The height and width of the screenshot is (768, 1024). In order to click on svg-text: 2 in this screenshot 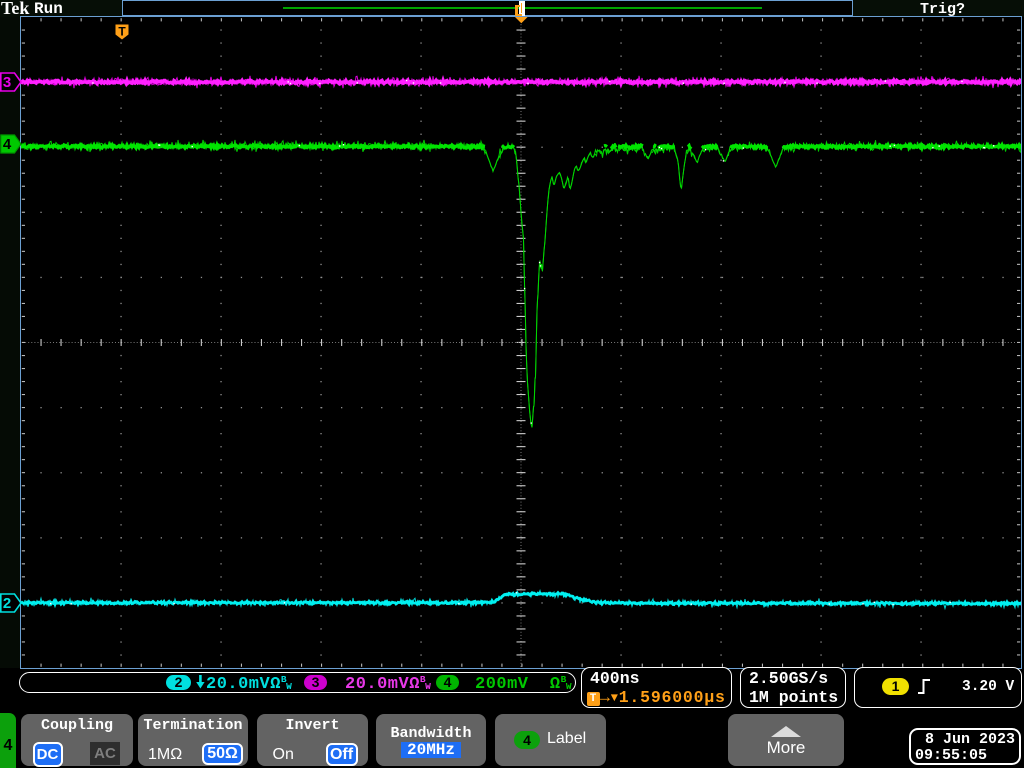, I will do `click(7, 603)`.